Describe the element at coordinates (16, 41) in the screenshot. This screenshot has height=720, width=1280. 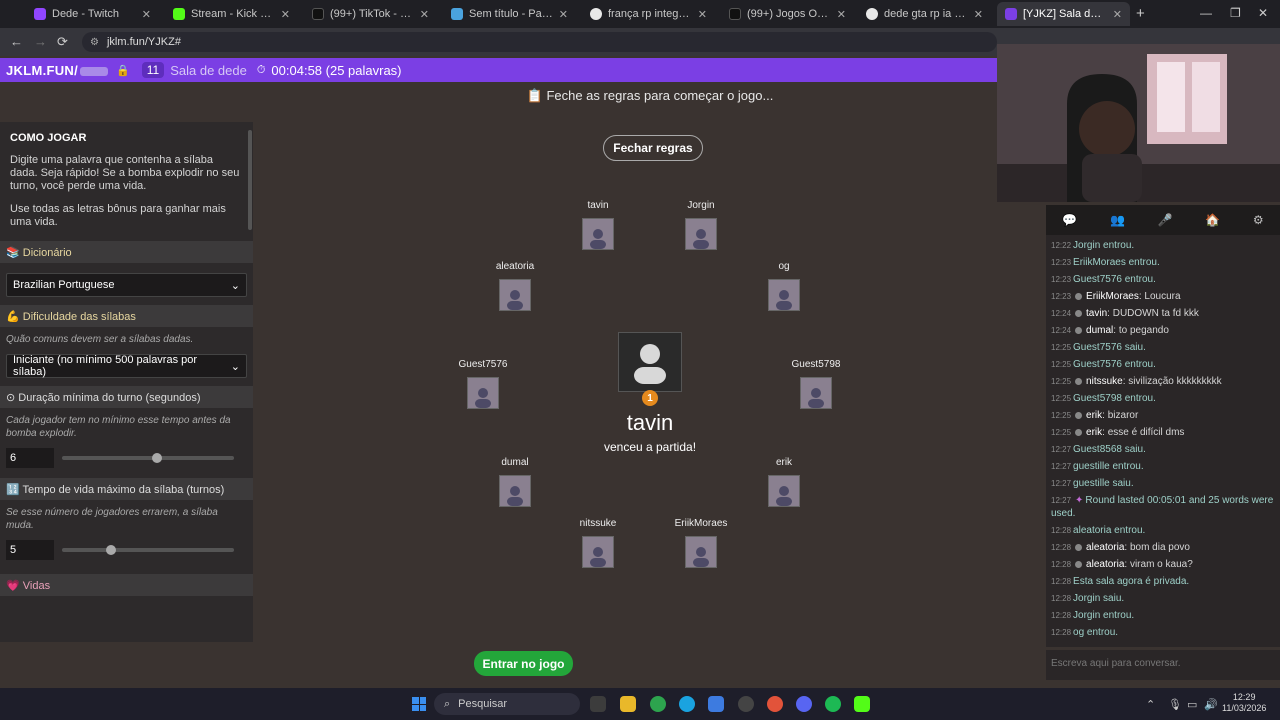
I see `back-icon: ←` at that location.